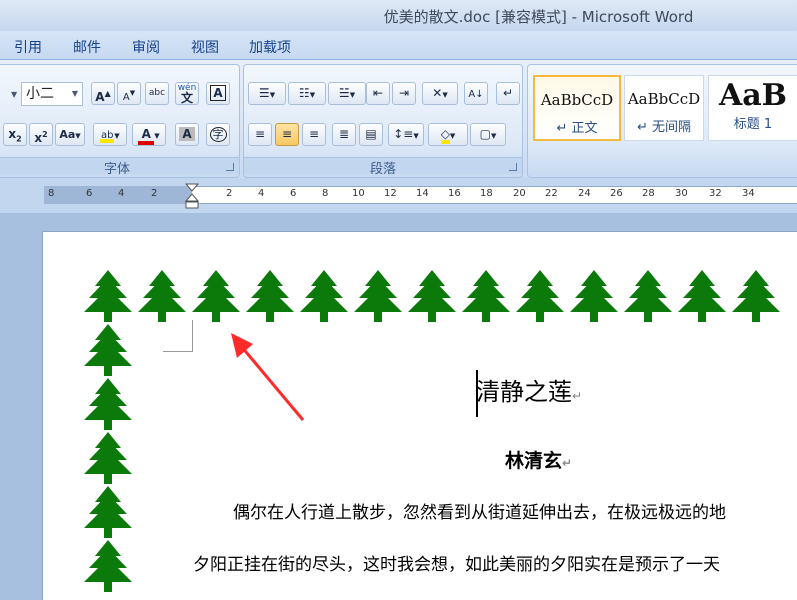 The height and width of the screenshot is (600, 797). I want to click on align-center-button: ≡, so click(287, 134).